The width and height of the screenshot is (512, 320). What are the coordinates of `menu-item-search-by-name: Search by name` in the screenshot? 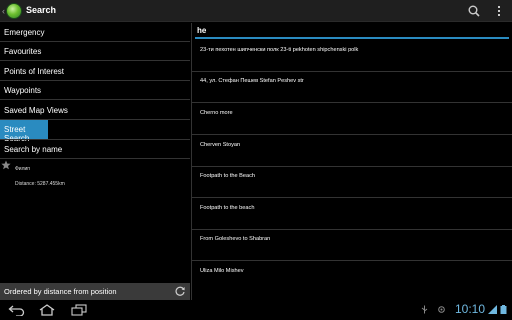 It's located at (95, 149).